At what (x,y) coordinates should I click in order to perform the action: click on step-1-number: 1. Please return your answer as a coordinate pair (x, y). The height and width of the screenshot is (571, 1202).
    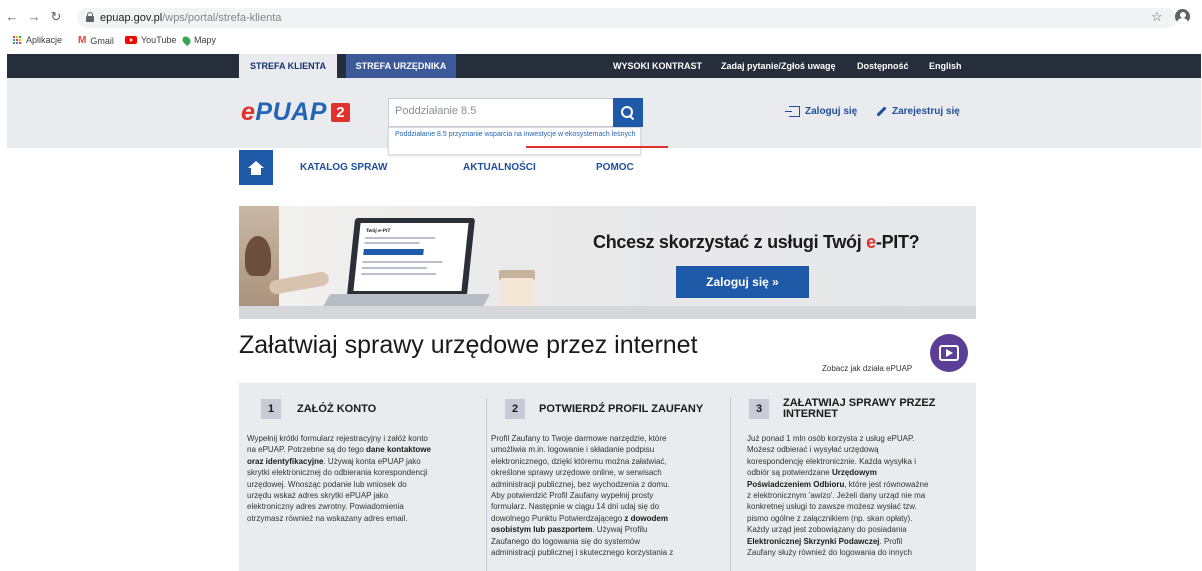
    Looking at the image, I should click on (271, 409).